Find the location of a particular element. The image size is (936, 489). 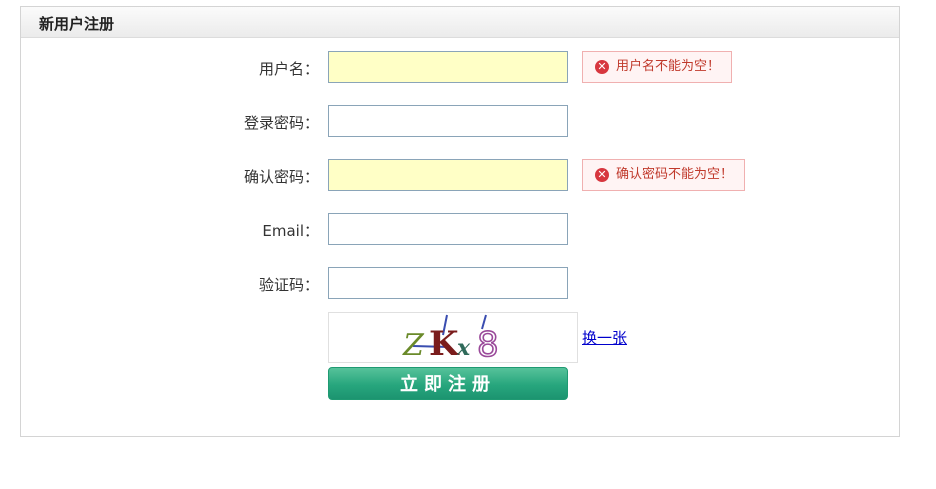

captcha-row: 验证码： is located at coordinates (460, 284).